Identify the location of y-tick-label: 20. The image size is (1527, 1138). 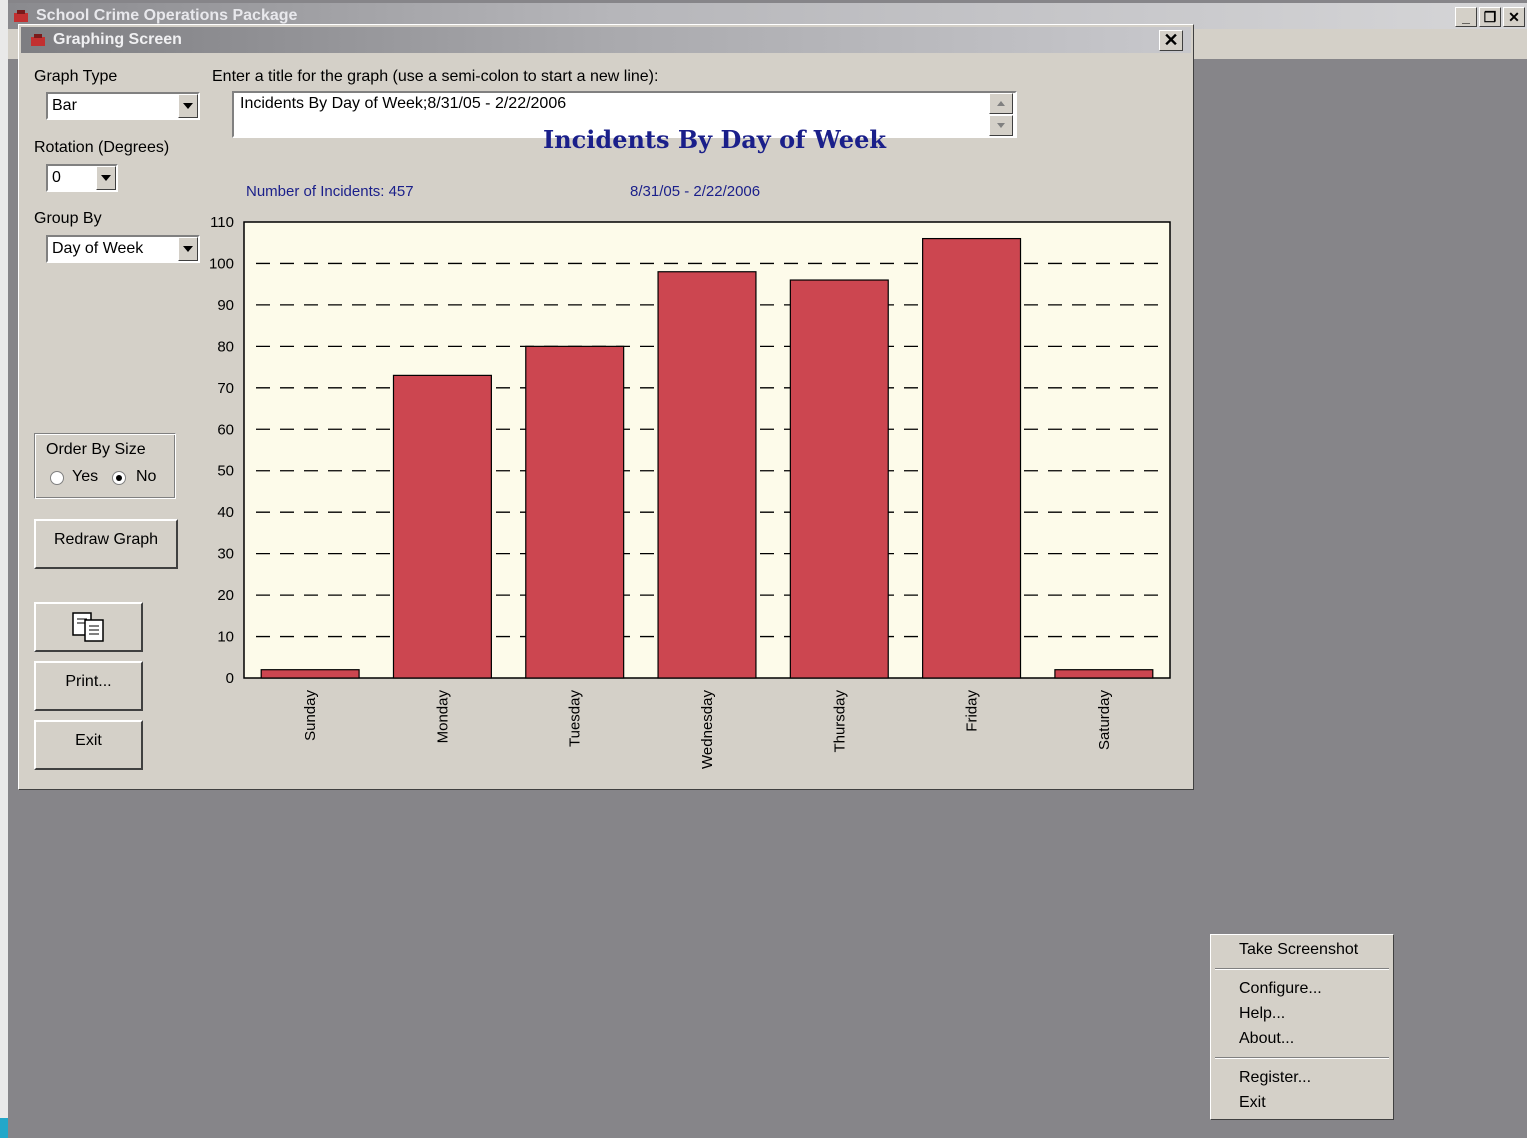
(225, 595).